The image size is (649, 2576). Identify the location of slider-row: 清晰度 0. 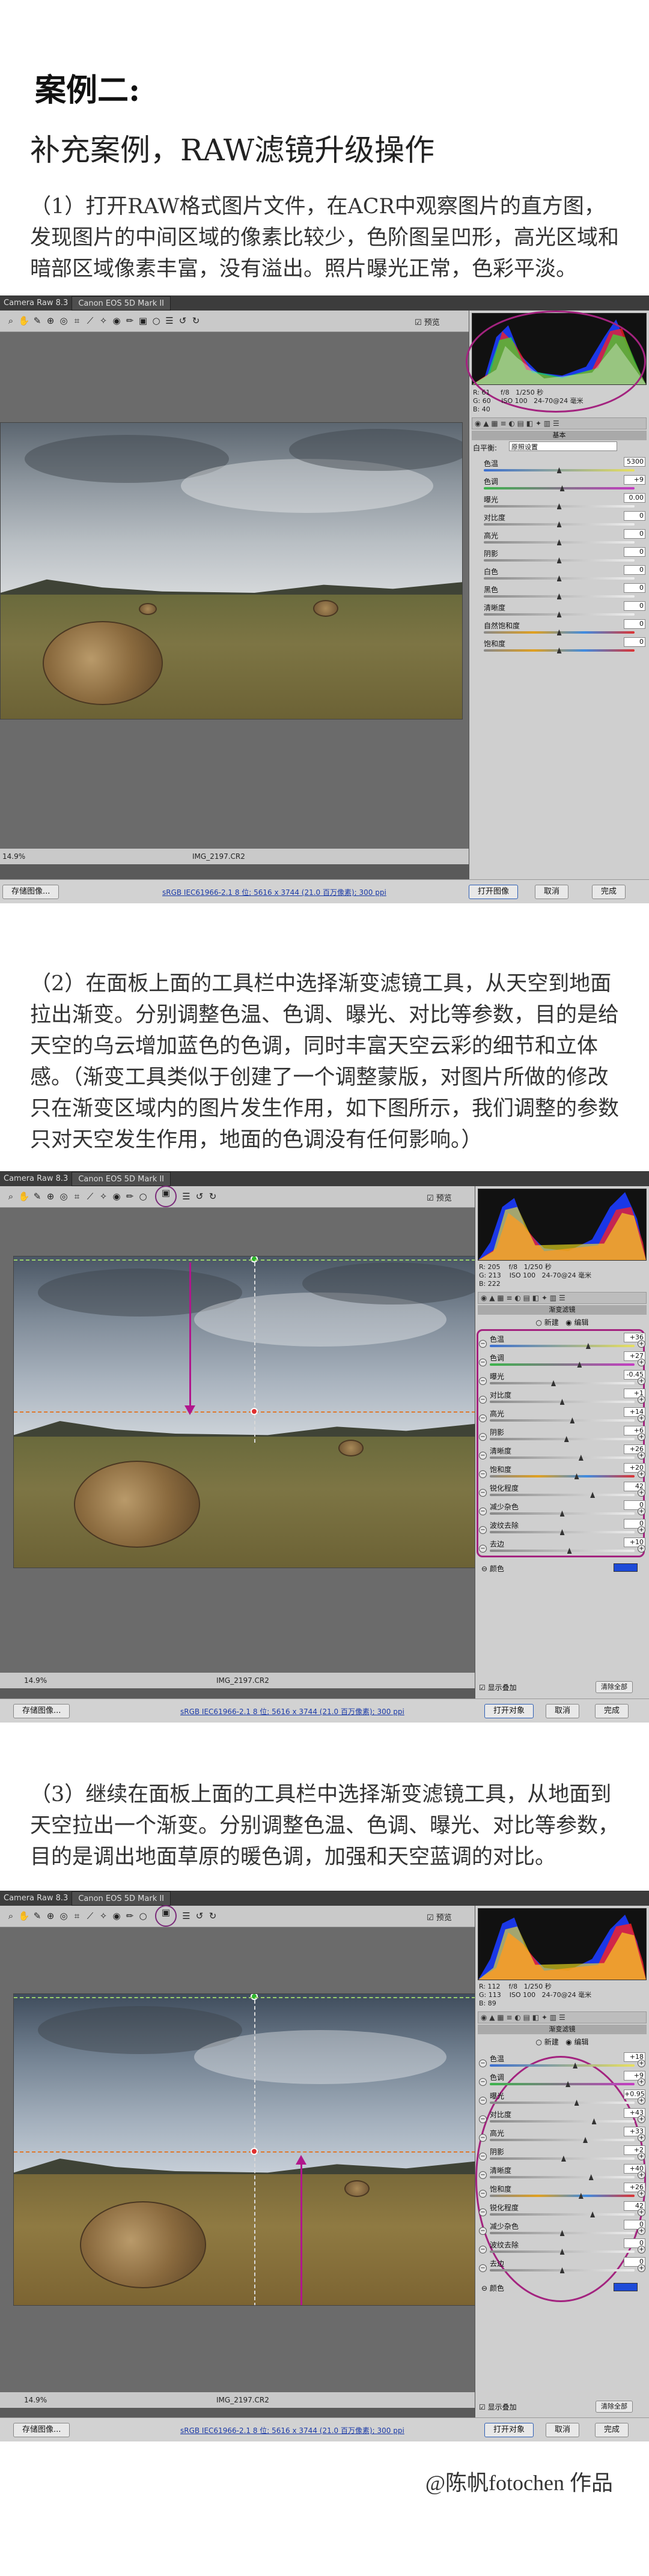
(559, 610).